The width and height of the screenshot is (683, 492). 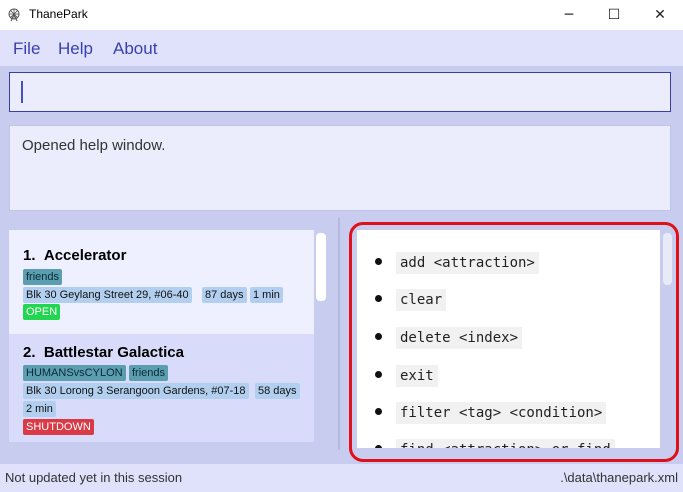 I want to click on sync-status: Not updated yet in this session, so click(x=94, y=477).